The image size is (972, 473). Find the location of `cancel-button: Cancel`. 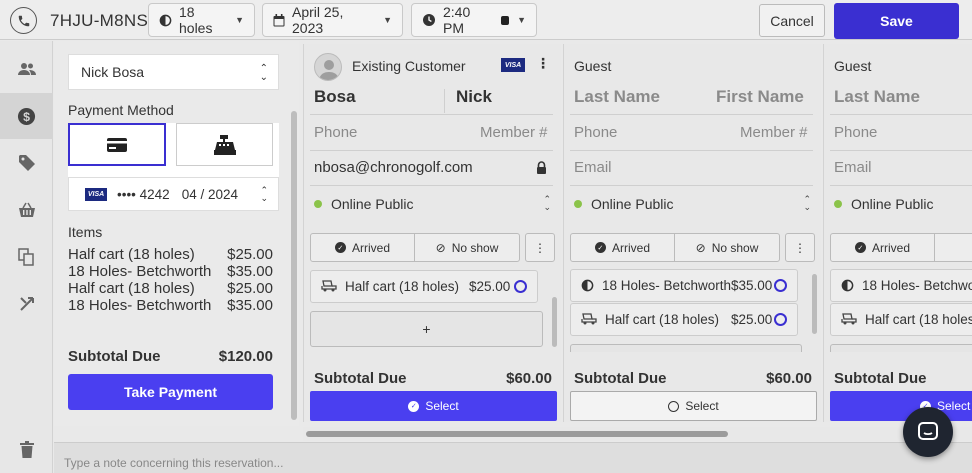

cancel-button: Cancel is located at coordinates (792, 20).